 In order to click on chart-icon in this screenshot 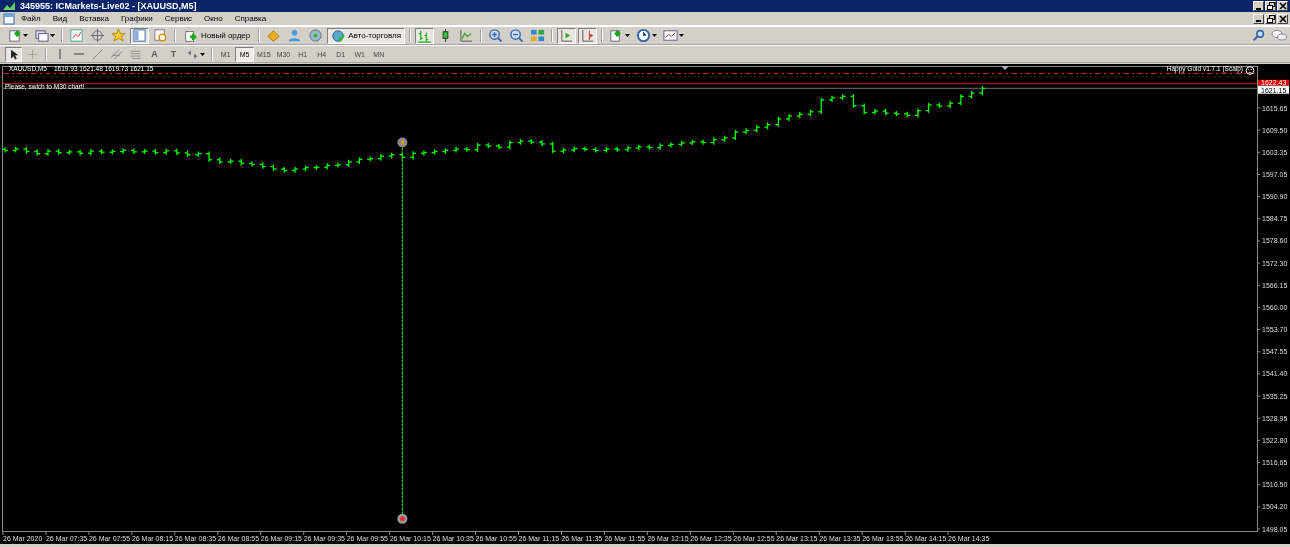, I will do `click(9, 6)`.